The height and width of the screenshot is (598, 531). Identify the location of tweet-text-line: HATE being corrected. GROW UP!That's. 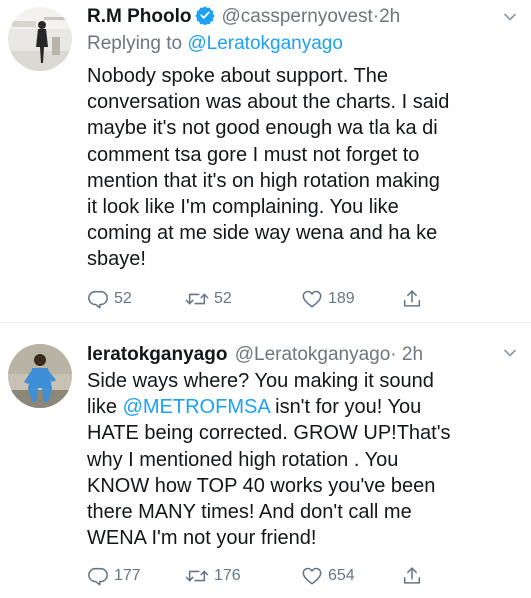
(302, 433).